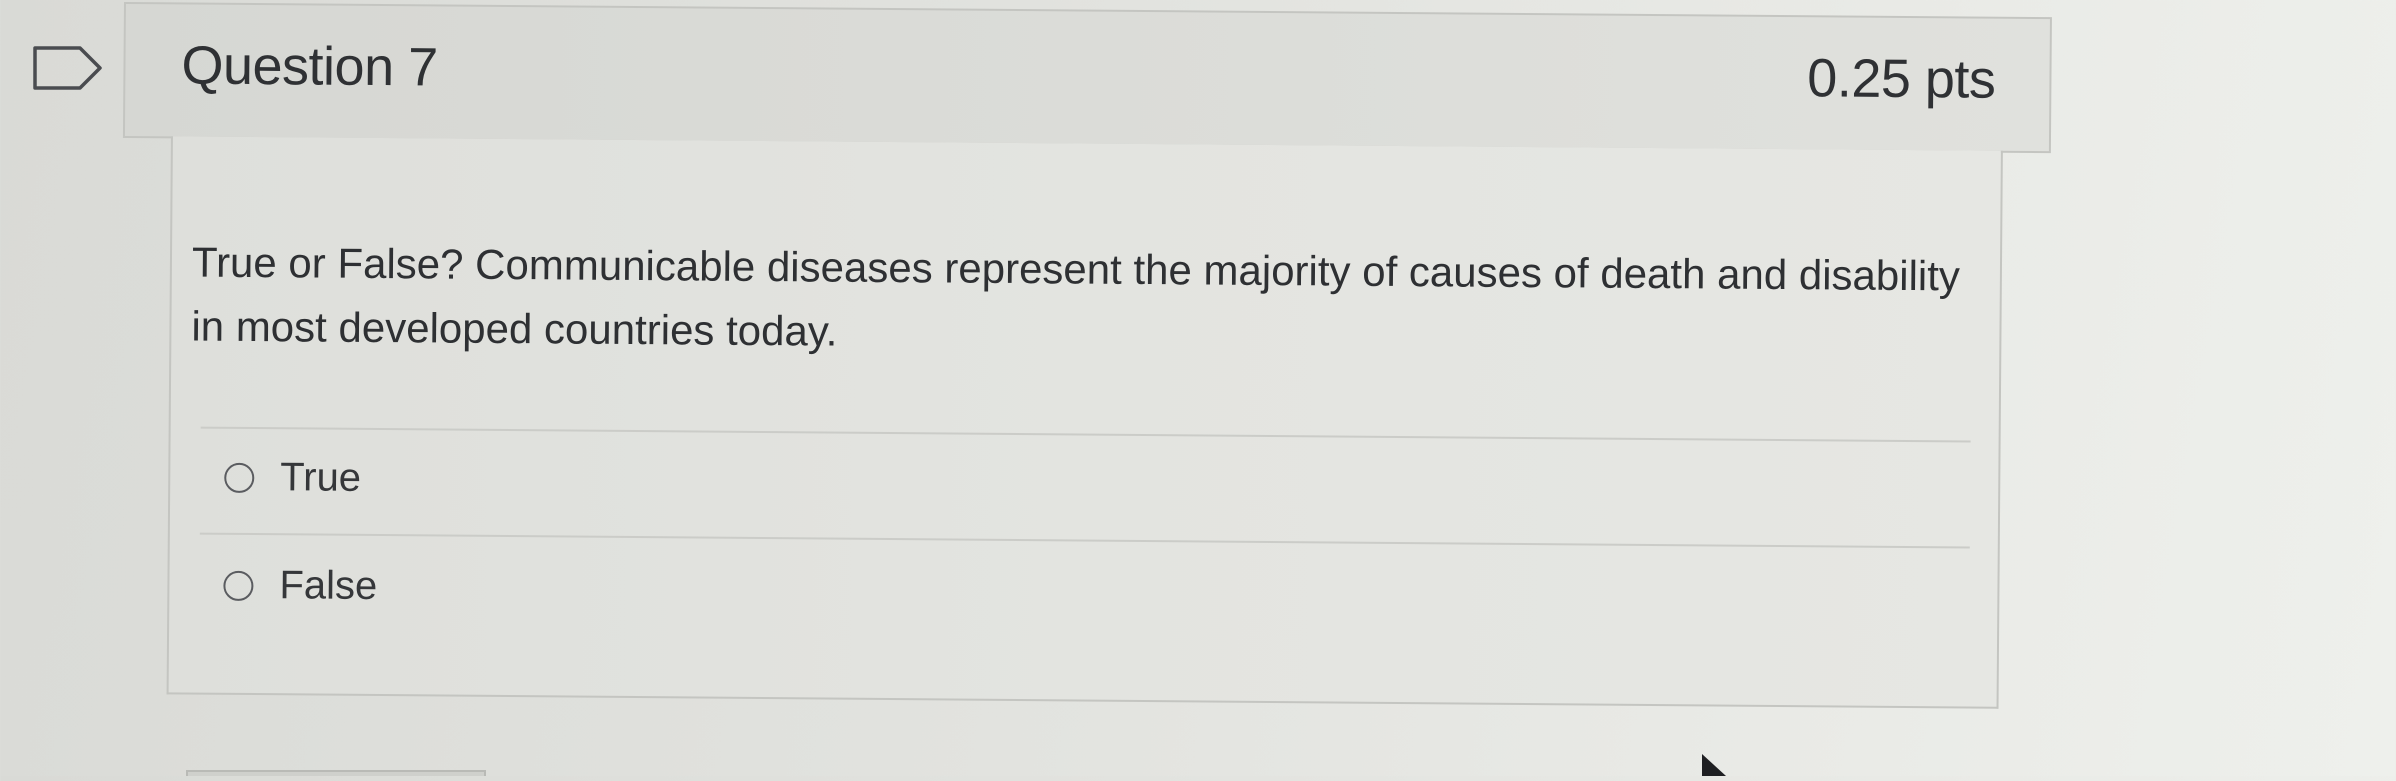 This screenshot has width=2396, height=781. What do you see at coordinates (328, 586) in the screenshot?
I see `answer-label-false: False` at bounding box center [328, 586].